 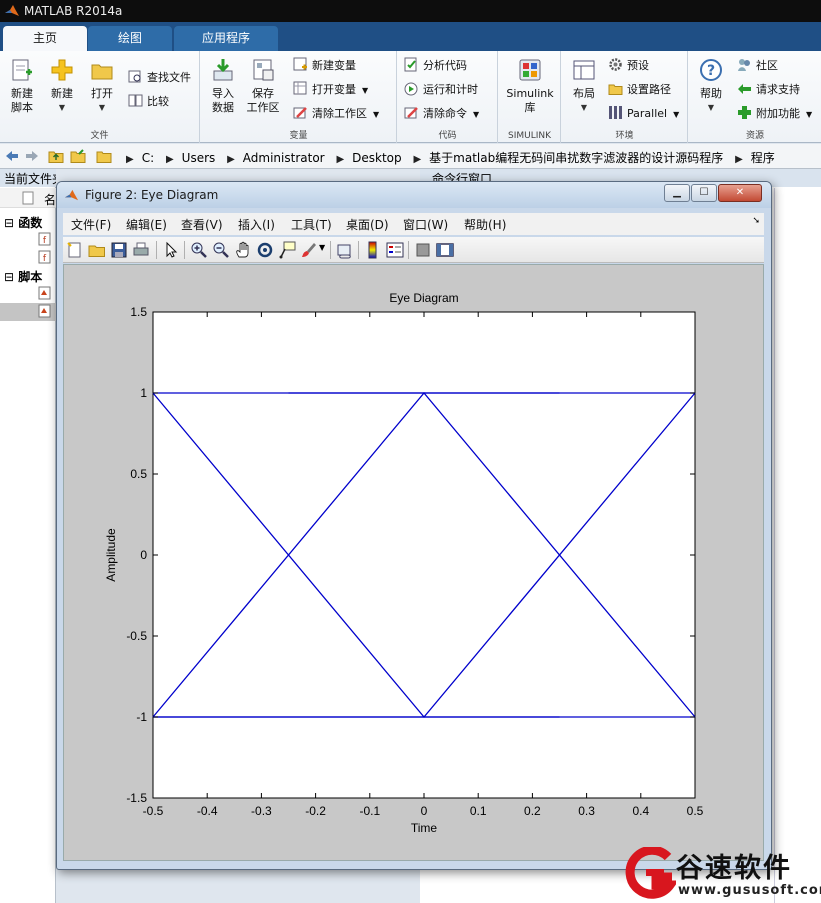 What do you see at coordinates (740, 193) in the screenshot?
I see `close-button: ✕` at bounding box center [740, 193].